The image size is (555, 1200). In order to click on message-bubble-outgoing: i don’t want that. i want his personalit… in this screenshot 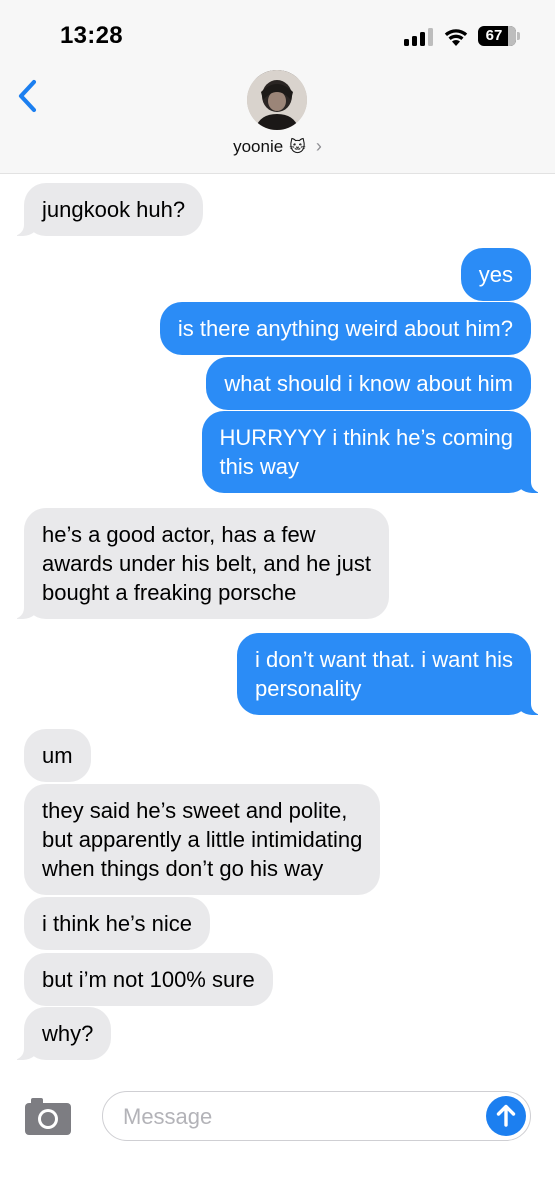, I will do `click(395, 674)`.